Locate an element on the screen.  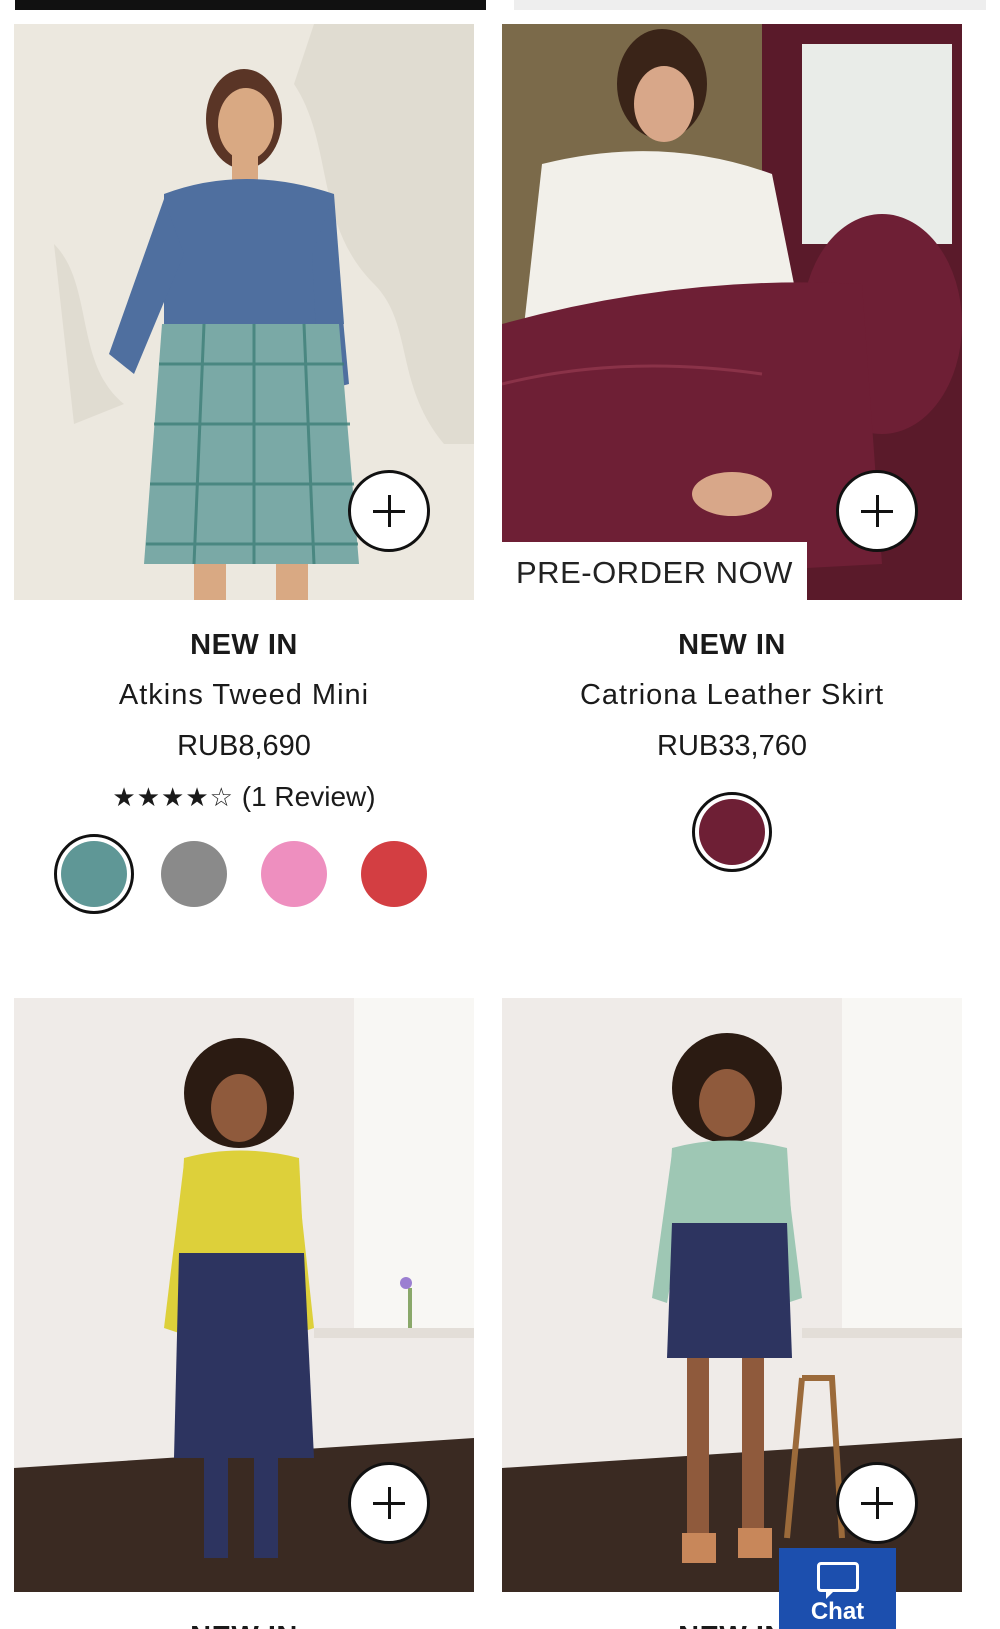
color-swatch-pink-check is located at coordinates (294, 874).